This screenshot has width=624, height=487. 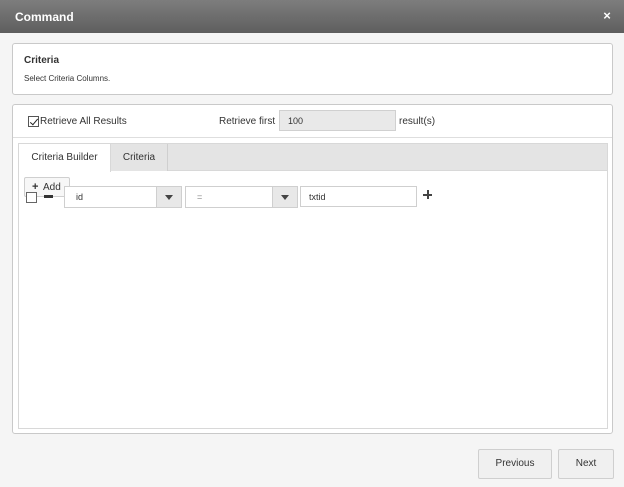 What do you see at coordinates (200, 197) in the screenshot?
I see `operator-select-value: =` at bounding box center [200, 197].